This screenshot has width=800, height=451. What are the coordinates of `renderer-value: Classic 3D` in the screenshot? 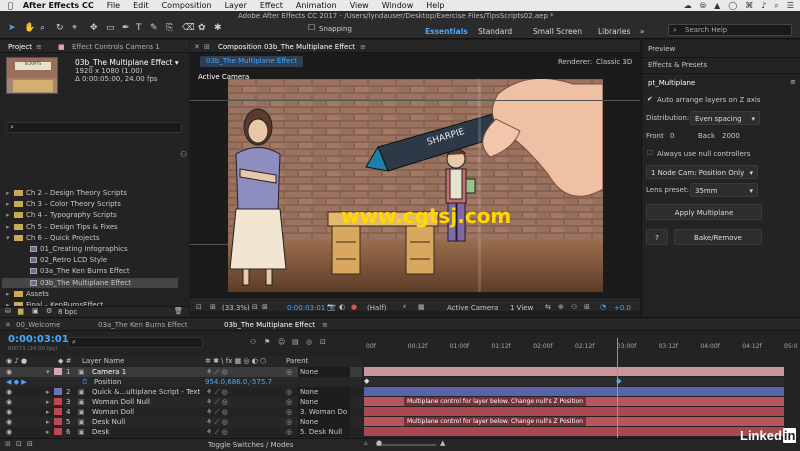 It's located at (614, 62).